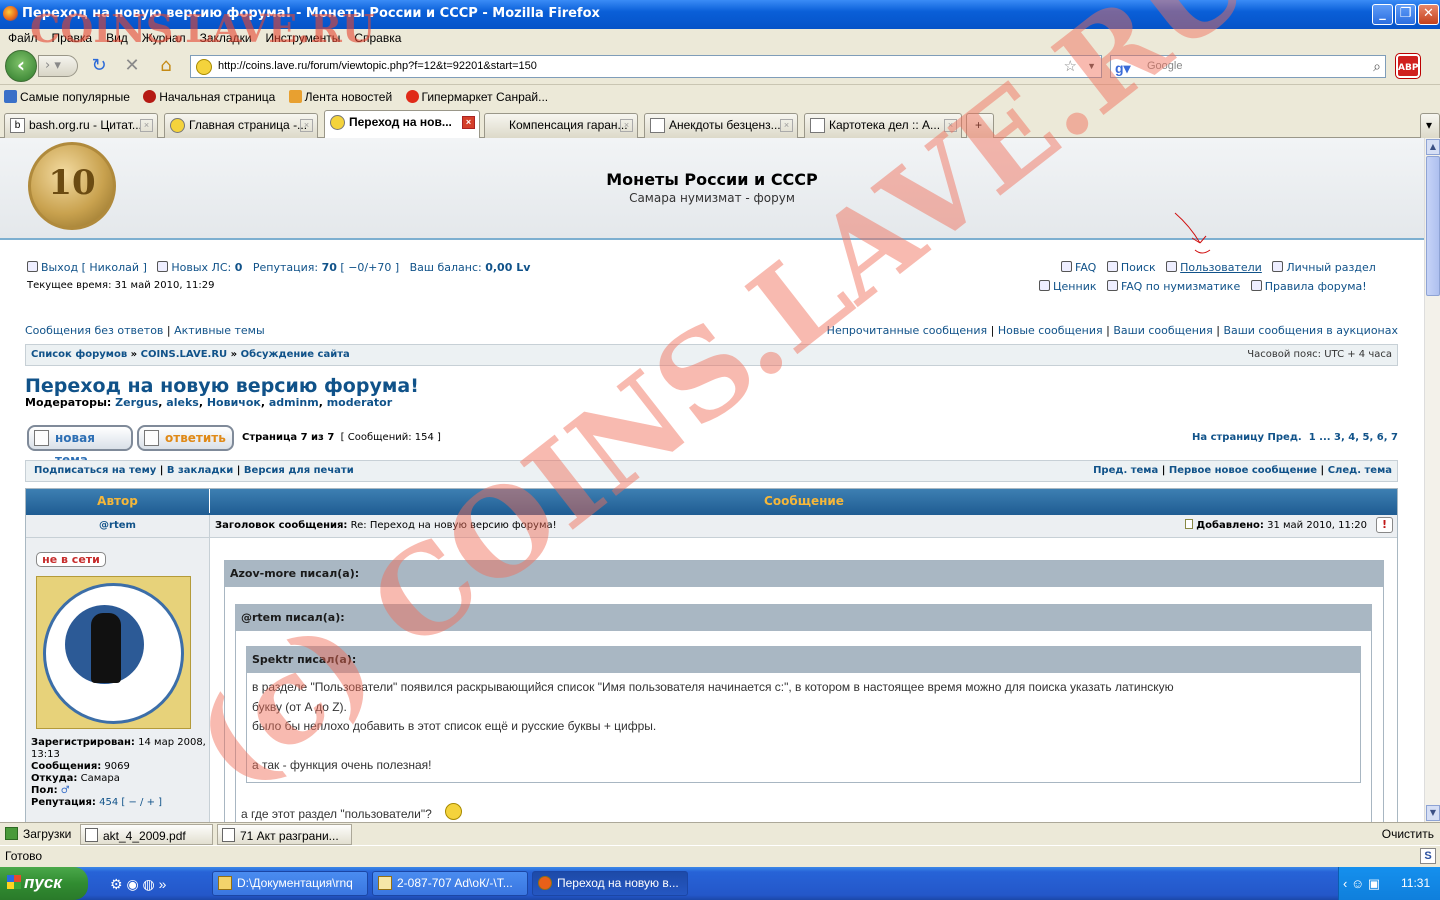  I want to click on moderator-link: Zergus, so click(136, 402).